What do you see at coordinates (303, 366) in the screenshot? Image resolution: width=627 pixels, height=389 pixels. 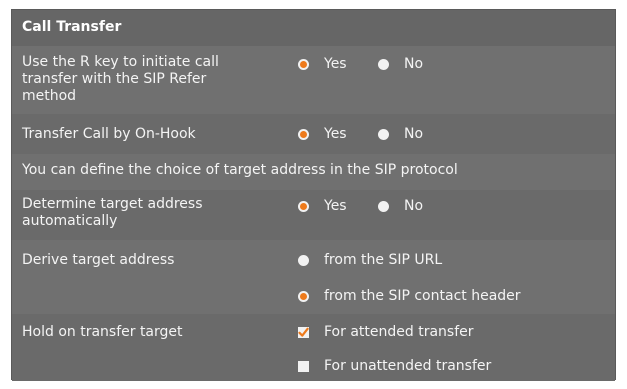 I see `checkbox-empty-icon` at bounding box center [303, 366].